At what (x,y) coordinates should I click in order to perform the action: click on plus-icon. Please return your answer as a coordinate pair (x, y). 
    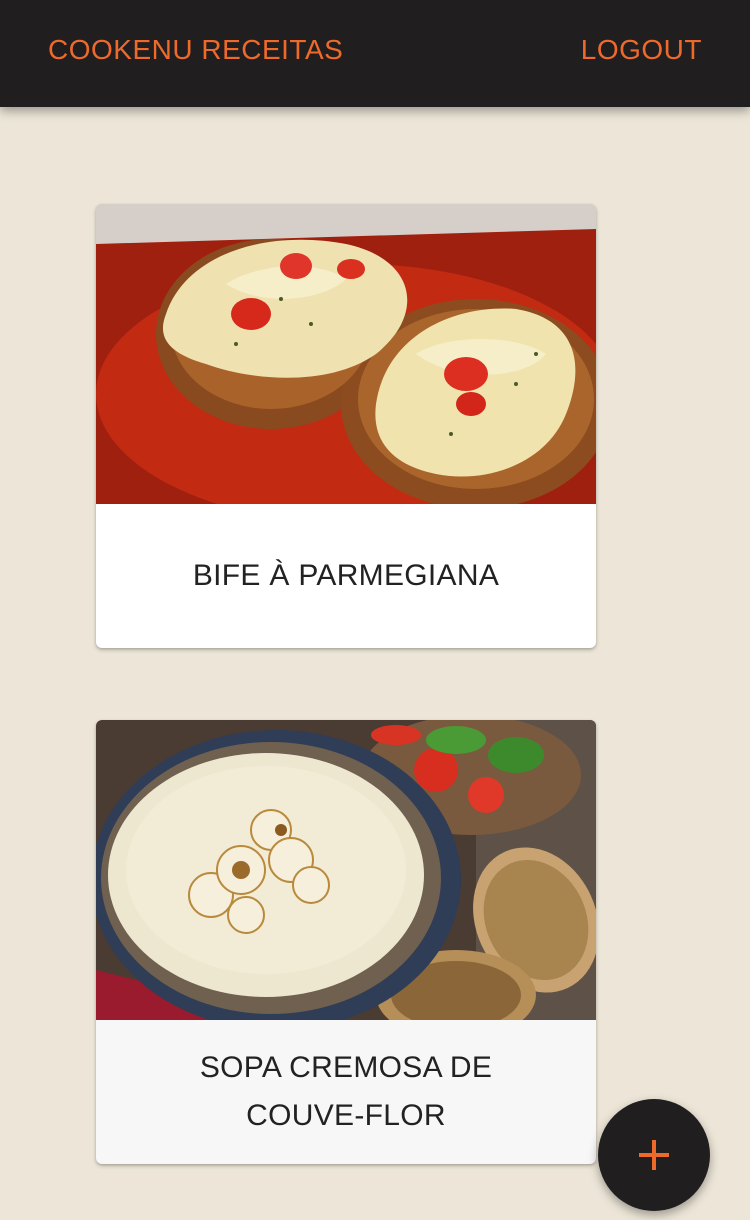
    Looking at the image, I should click on (654, 1155).